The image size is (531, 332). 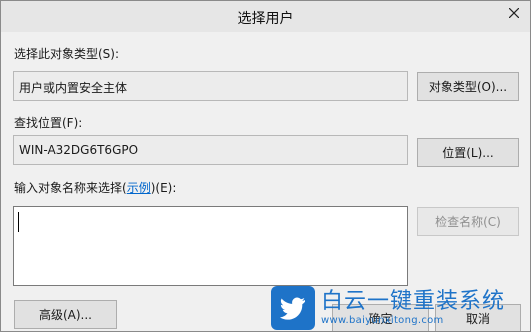 I want to click on dialog-title: 选择用户, so click(x=265, y=19).